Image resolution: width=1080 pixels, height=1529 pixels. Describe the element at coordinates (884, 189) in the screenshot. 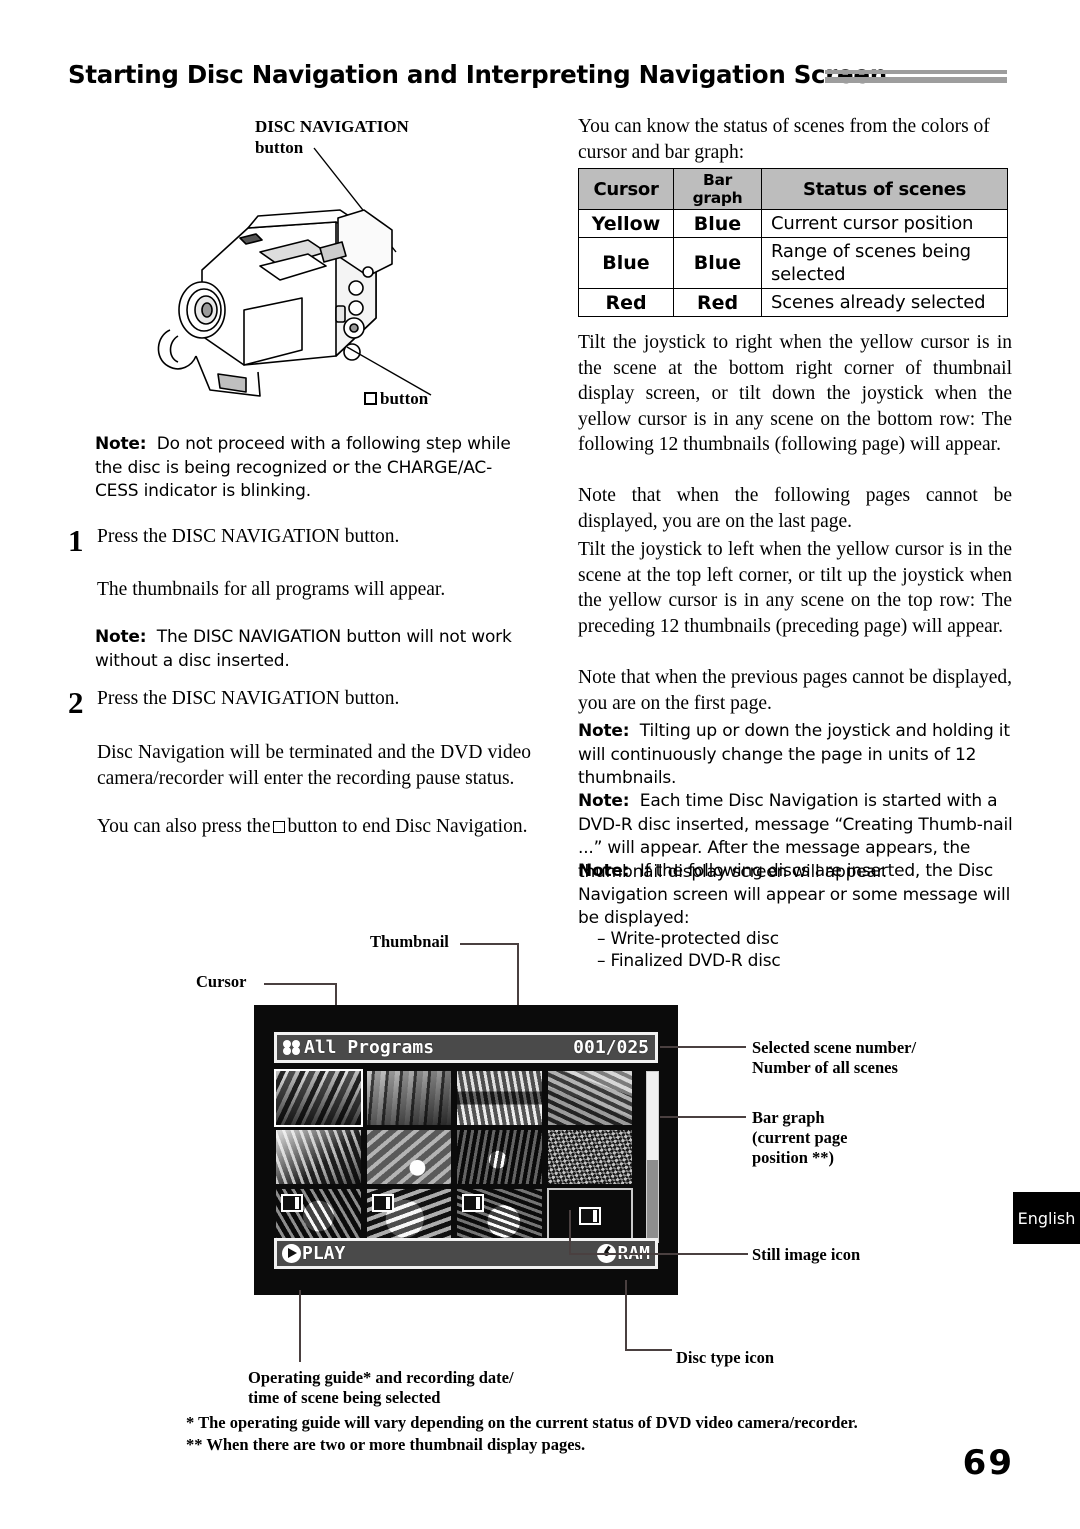

I see `th-status: Status of scenes` at that location.